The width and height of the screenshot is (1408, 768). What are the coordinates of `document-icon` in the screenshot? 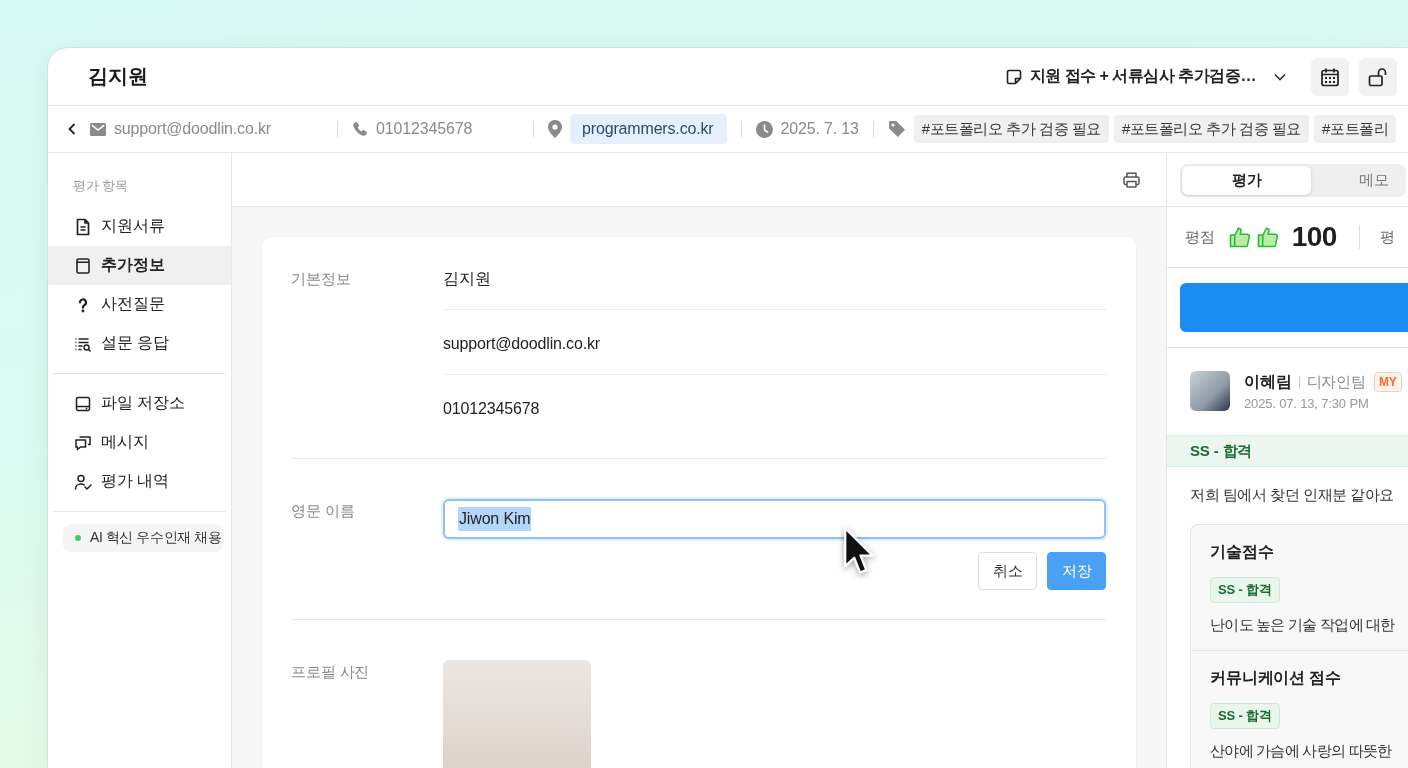 It's located at (83, 226).